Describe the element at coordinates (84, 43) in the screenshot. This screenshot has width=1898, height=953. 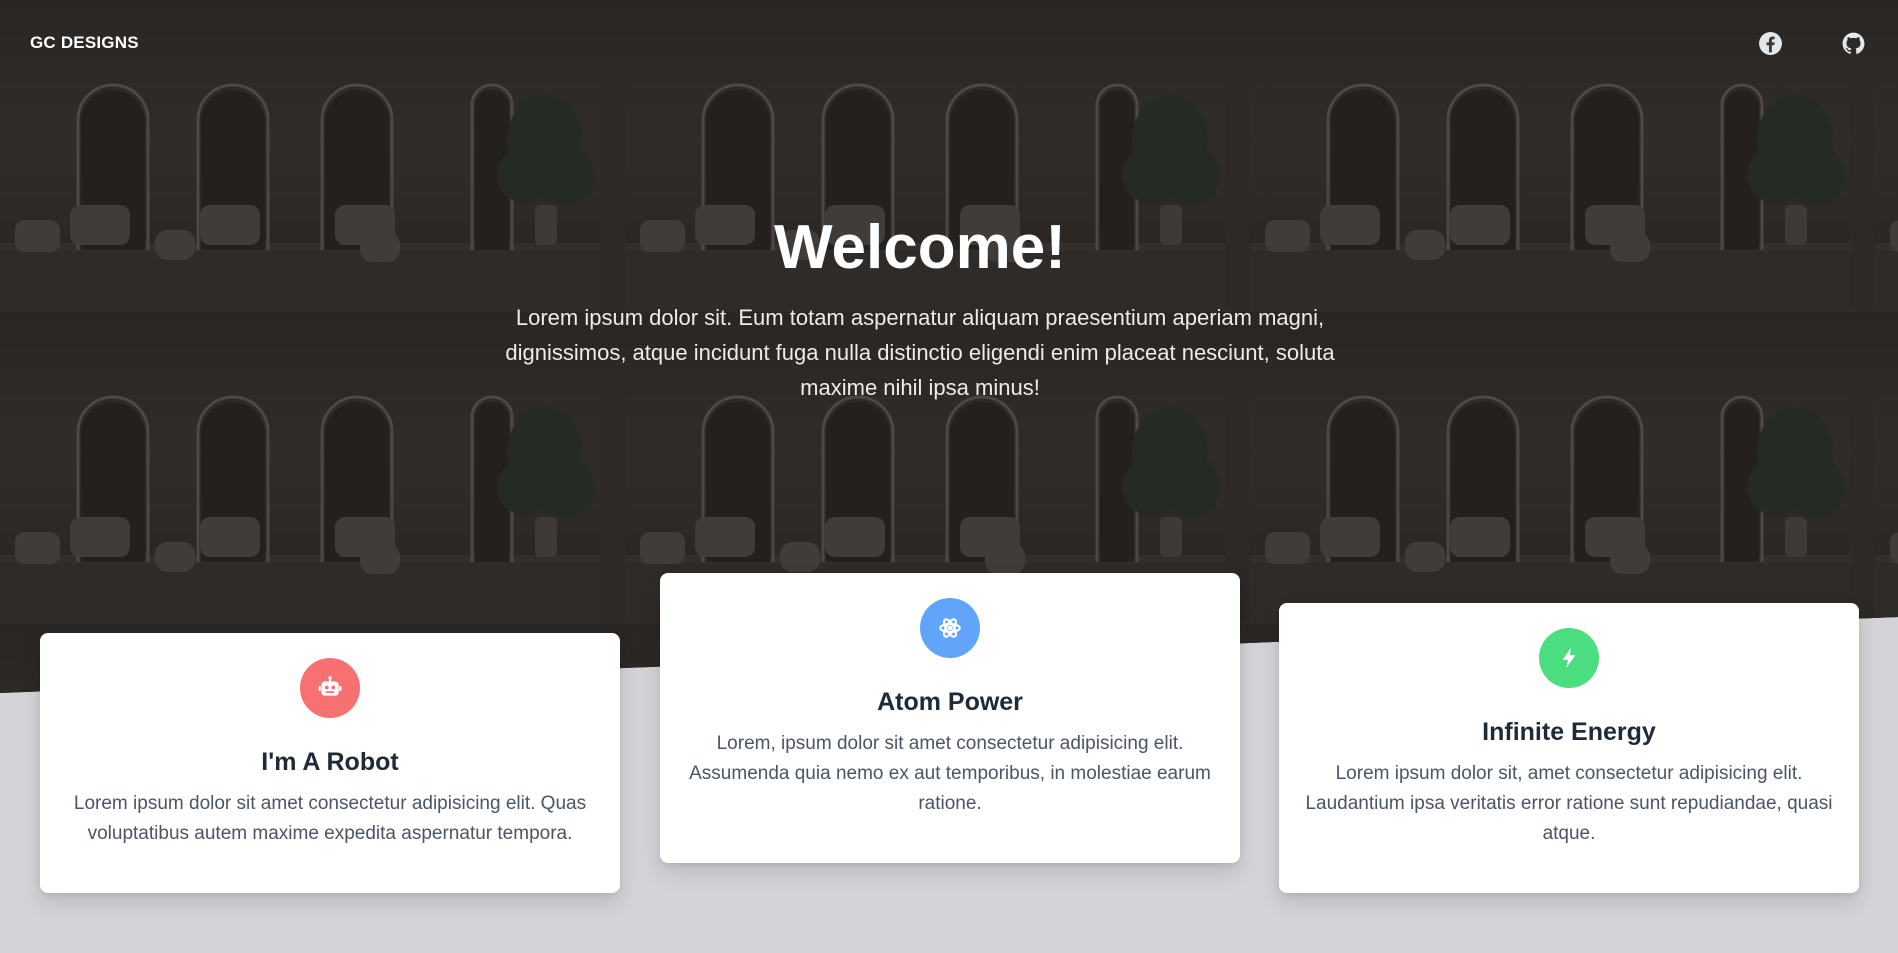
I see `brand-logo: GC DESIGNS` at that location.